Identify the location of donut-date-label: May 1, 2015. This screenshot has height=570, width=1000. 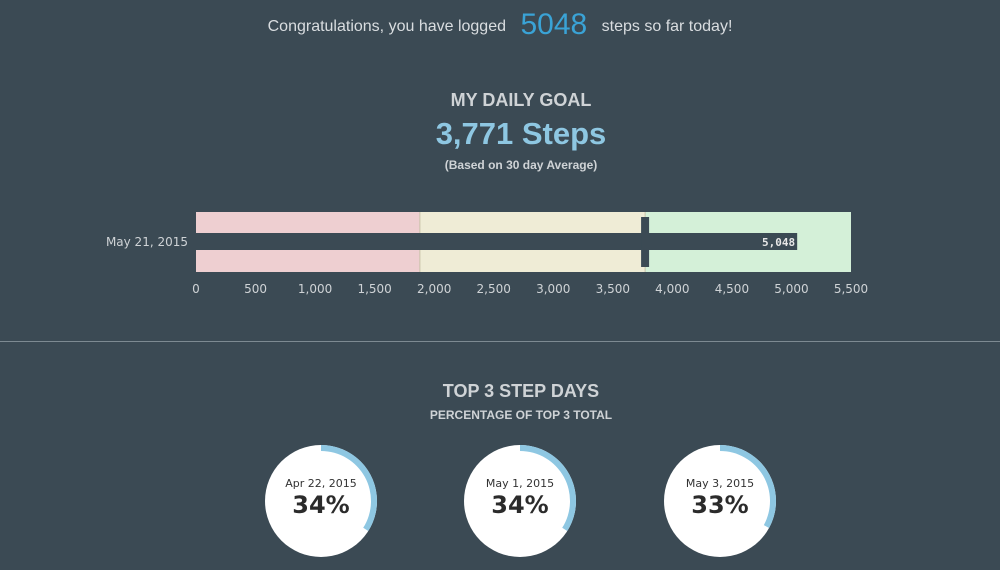
(520, 483).